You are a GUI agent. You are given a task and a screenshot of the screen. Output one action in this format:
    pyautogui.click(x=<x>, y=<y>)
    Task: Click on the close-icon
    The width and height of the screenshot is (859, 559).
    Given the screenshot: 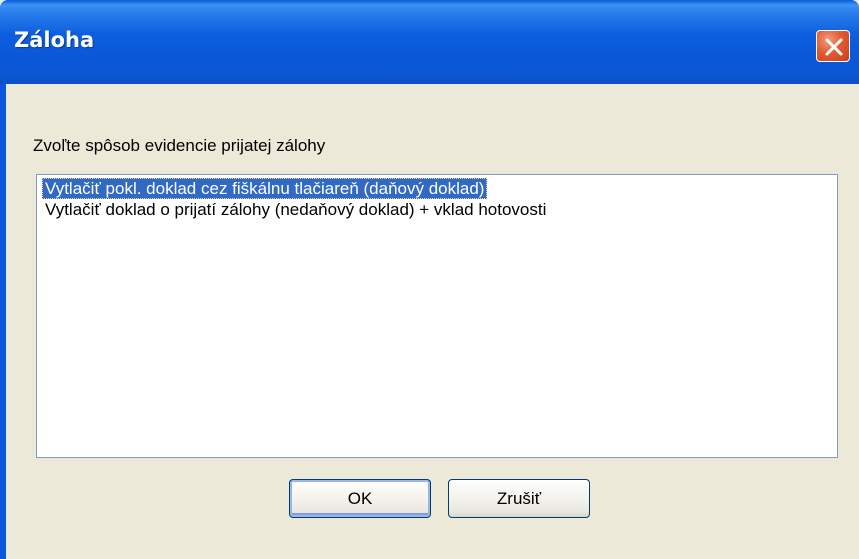 What is the action you would take?
    pyautogui.click(x=834, y=47)
    